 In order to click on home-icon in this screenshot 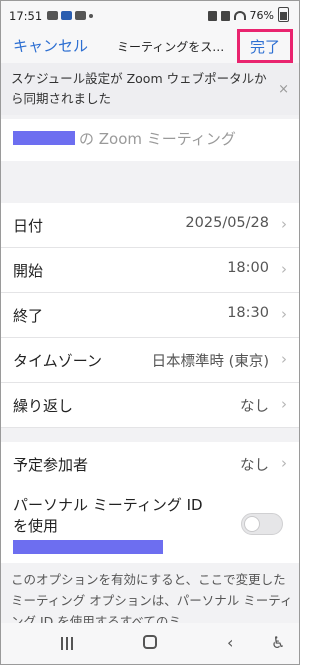, I will do `click(150, 642)`.